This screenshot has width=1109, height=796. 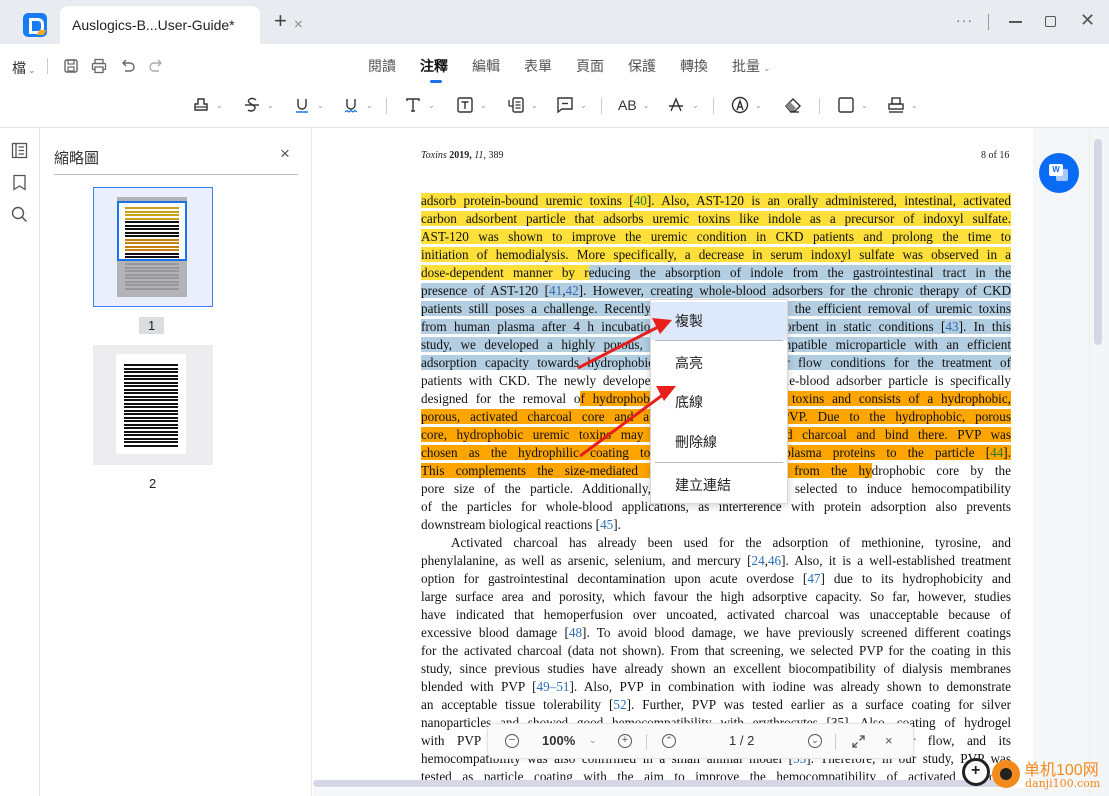 What do you see at coordinates (19, 182) in the screenshot?
I see `bookmark-icon` at bounding box center [19, 182].